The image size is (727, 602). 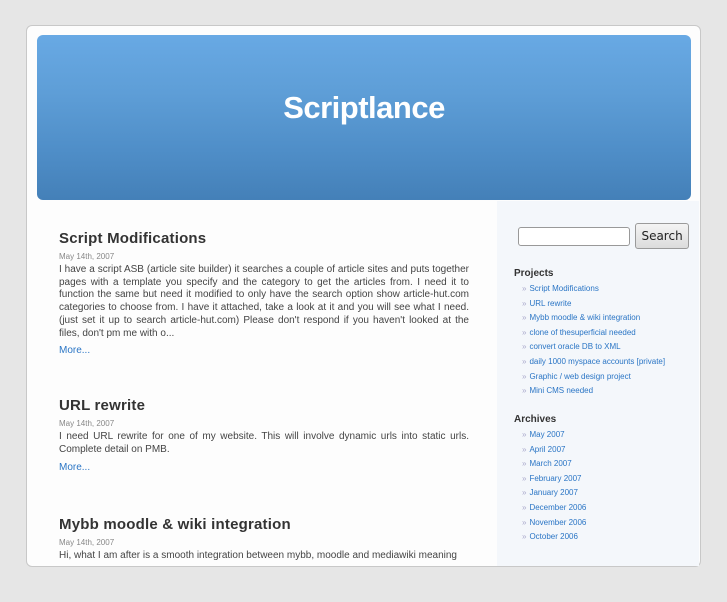 I want to click on archive-link: April 2007, so click(x=547, y=449).